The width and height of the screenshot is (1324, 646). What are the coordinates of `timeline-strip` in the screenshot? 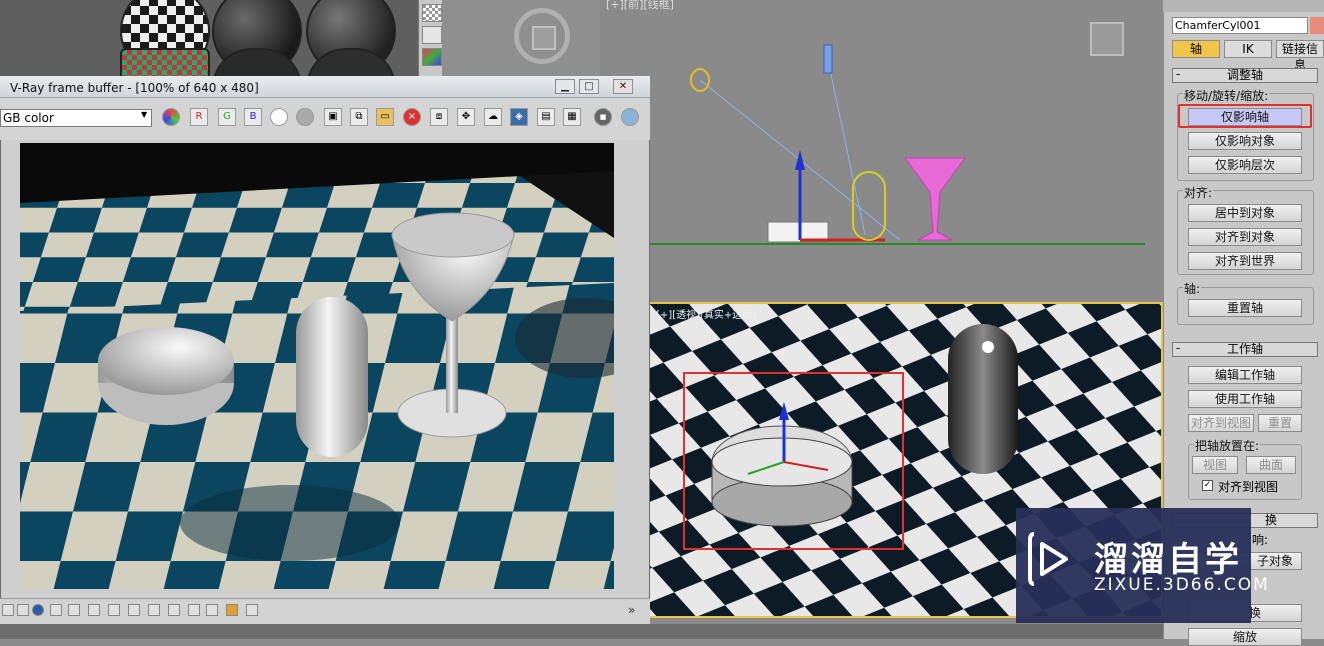 It's located at (585, 631).